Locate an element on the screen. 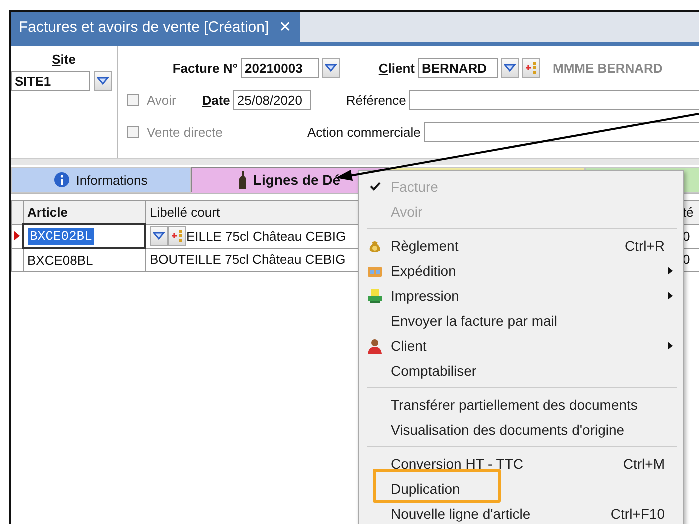 The height and width of the screenshot is (524, 699). client-field: BERNARD is located at coordinates (458, 68).